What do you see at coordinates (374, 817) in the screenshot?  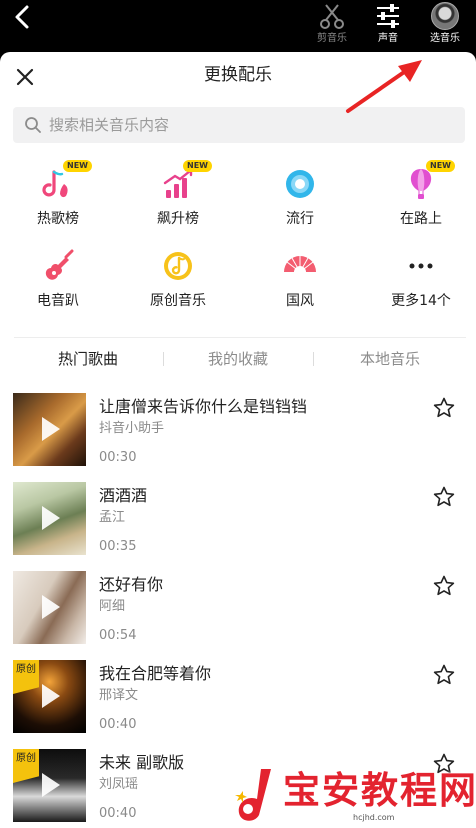 I see `watermark-url: hcjhd.com` at bounding box center [374, 817].